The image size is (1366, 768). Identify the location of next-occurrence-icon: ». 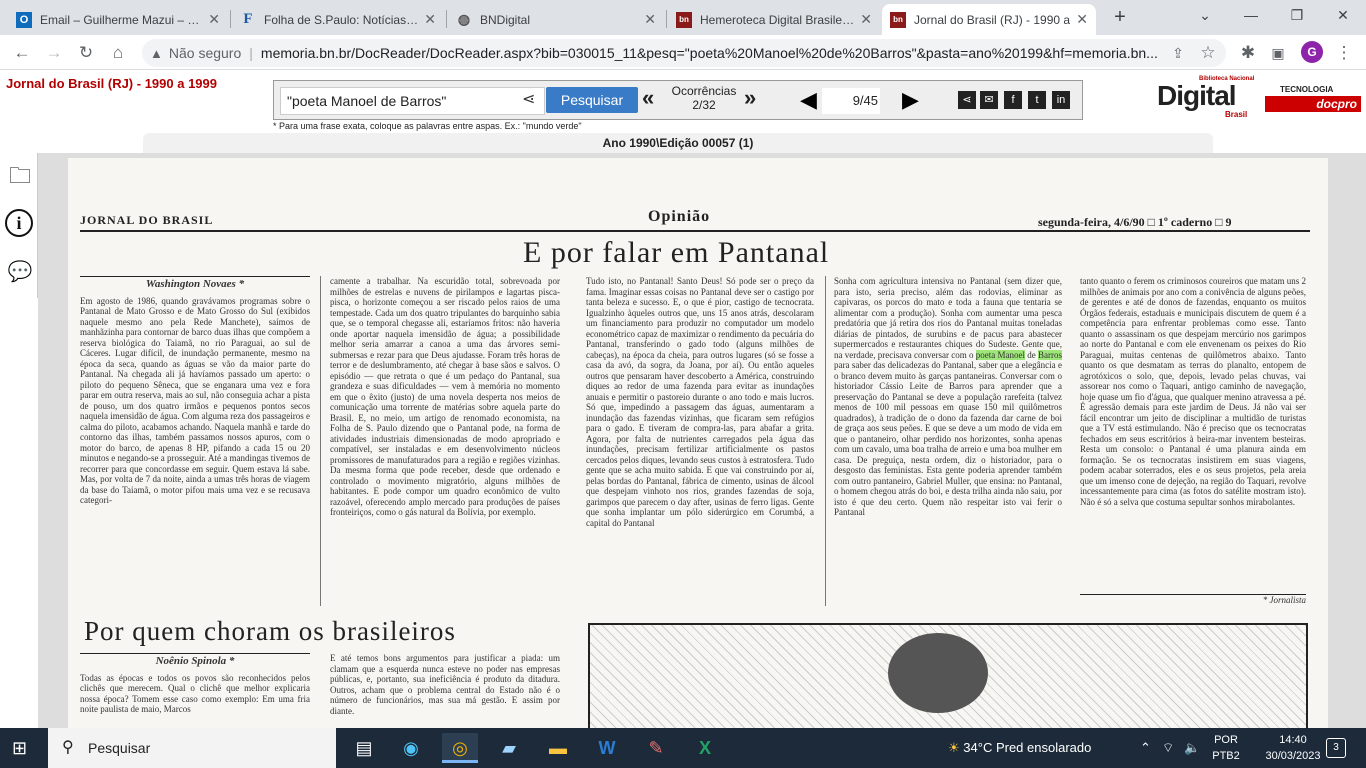
(750, 98).